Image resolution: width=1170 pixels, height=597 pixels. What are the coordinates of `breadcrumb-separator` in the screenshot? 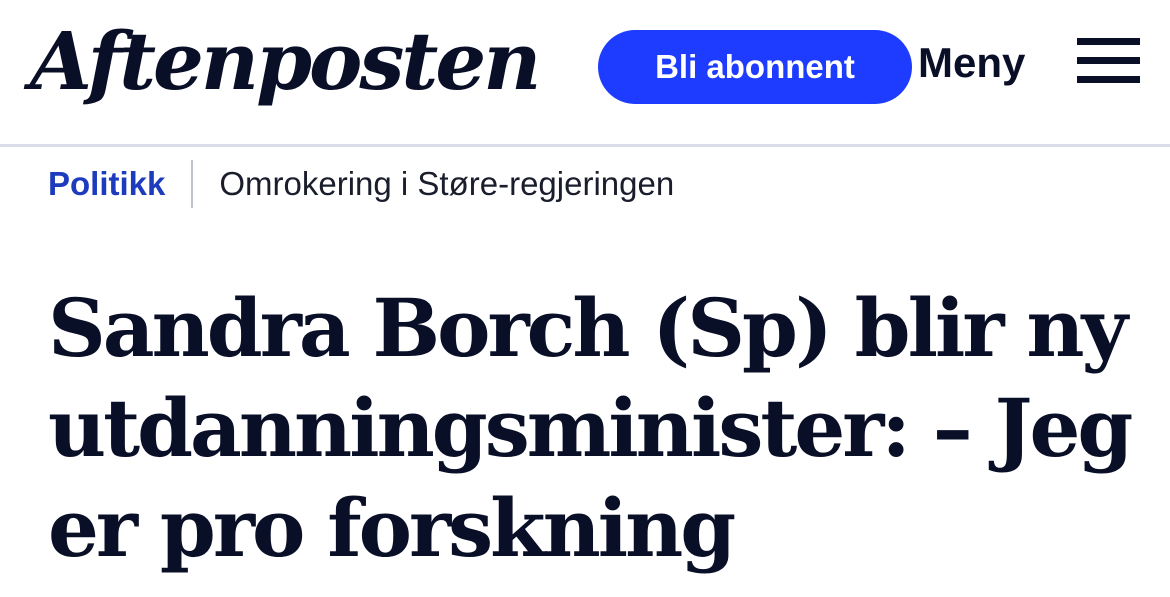 It's located at (192, 184).